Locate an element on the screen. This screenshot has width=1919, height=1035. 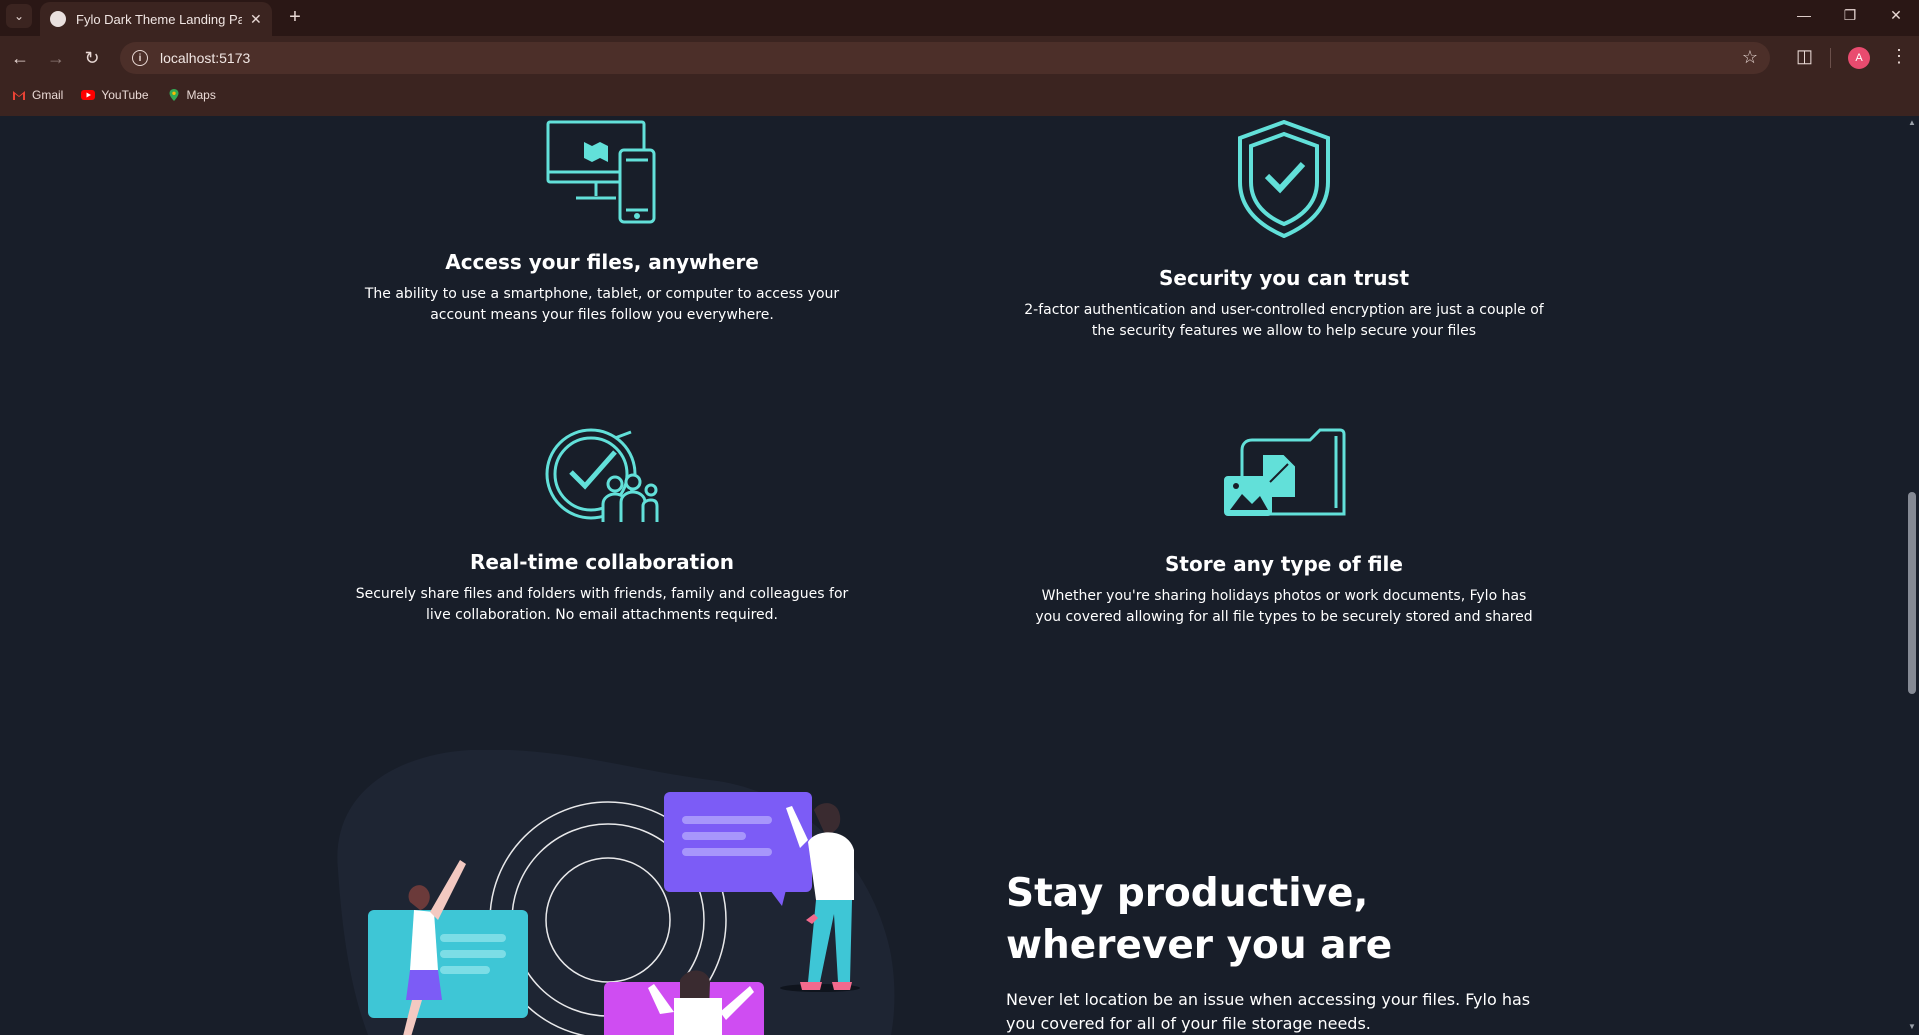
devices-icon is located at coordinates (601, 172).